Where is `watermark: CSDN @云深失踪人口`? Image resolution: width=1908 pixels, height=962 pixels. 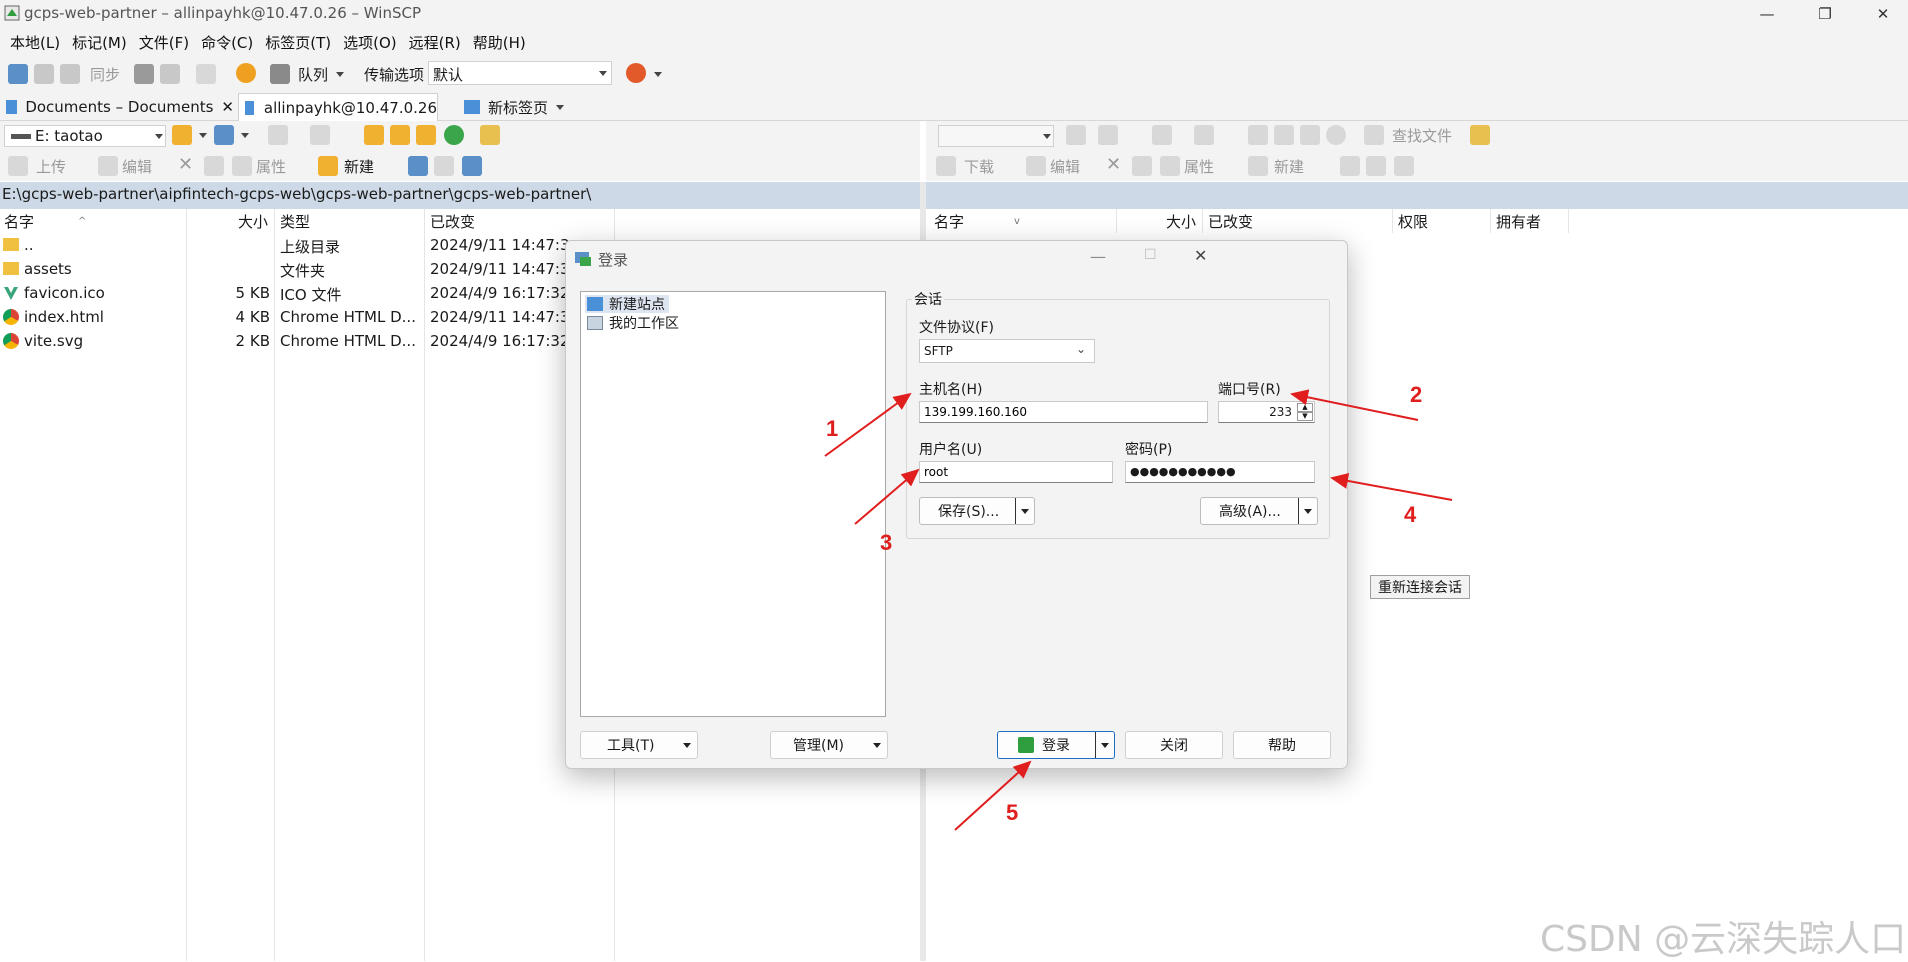
watermark: CSDN @云深失踪人口 is located at coordinates (1723, 939).